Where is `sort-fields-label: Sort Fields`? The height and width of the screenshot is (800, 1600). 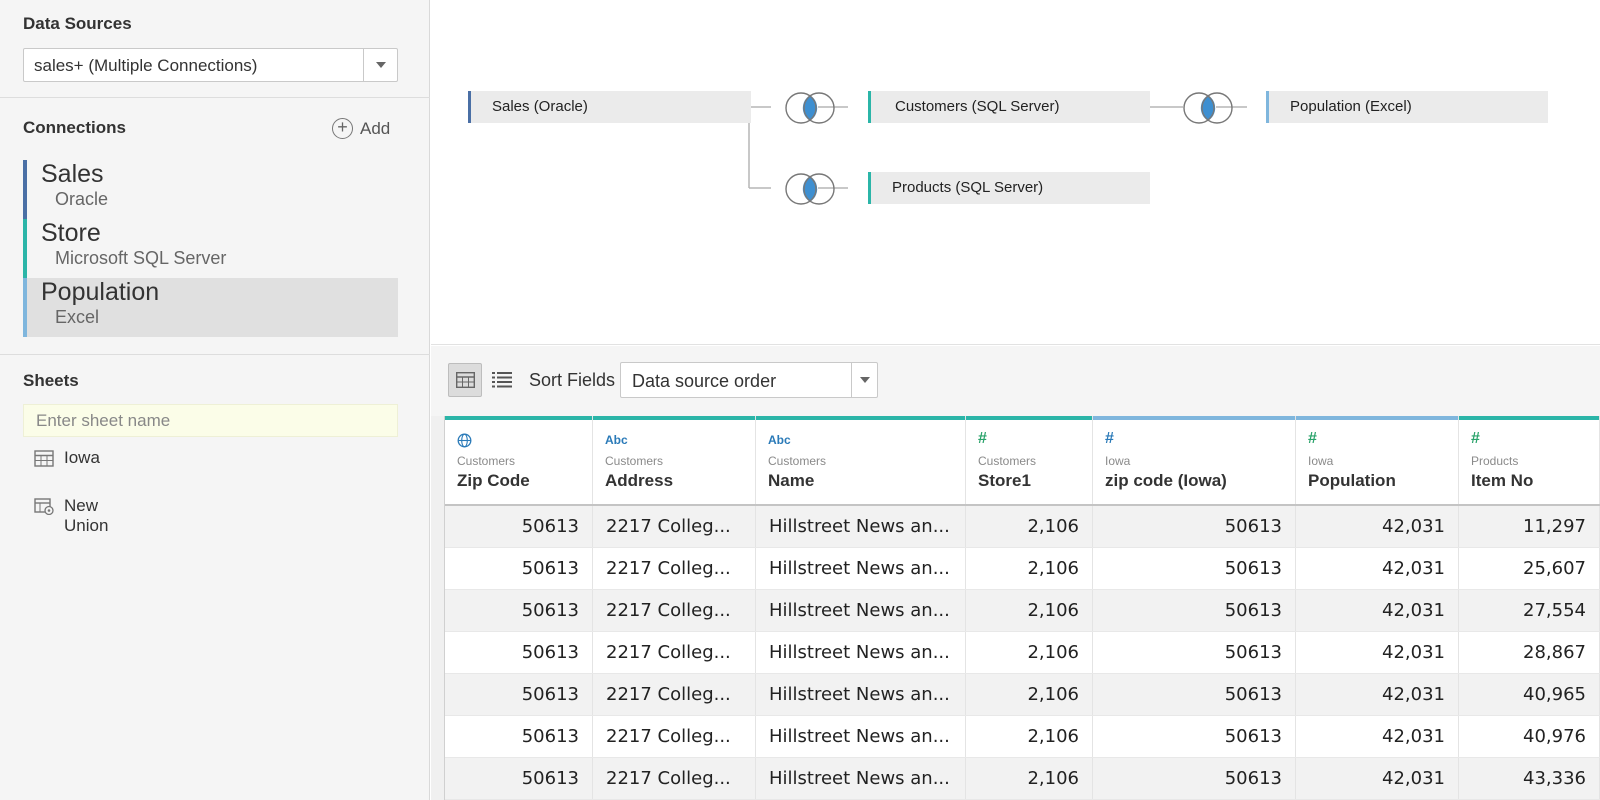 sort-fields-label: Sort Fields is located at coordinates (572, 380).